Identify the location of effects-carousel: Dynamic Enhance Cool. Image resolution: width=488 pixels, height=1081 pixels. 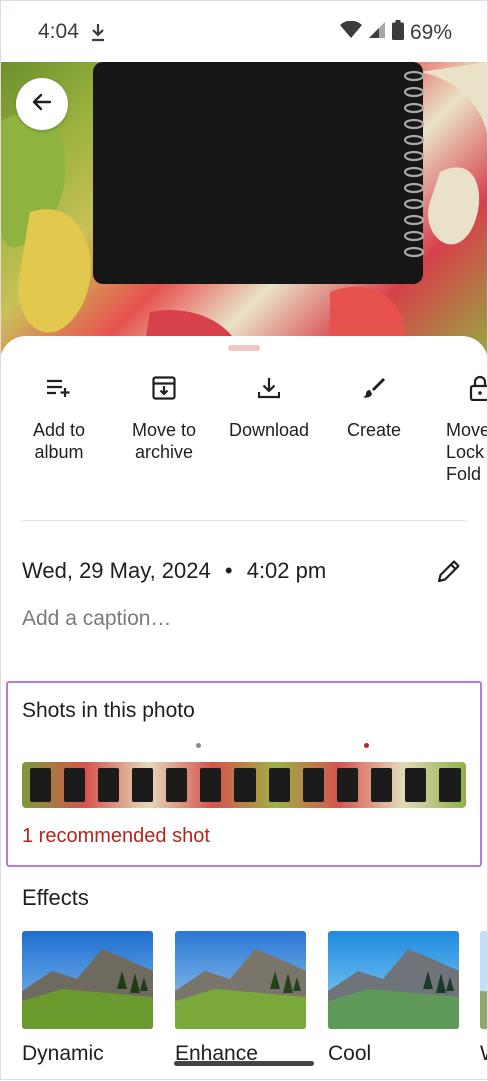
(255, 1006).